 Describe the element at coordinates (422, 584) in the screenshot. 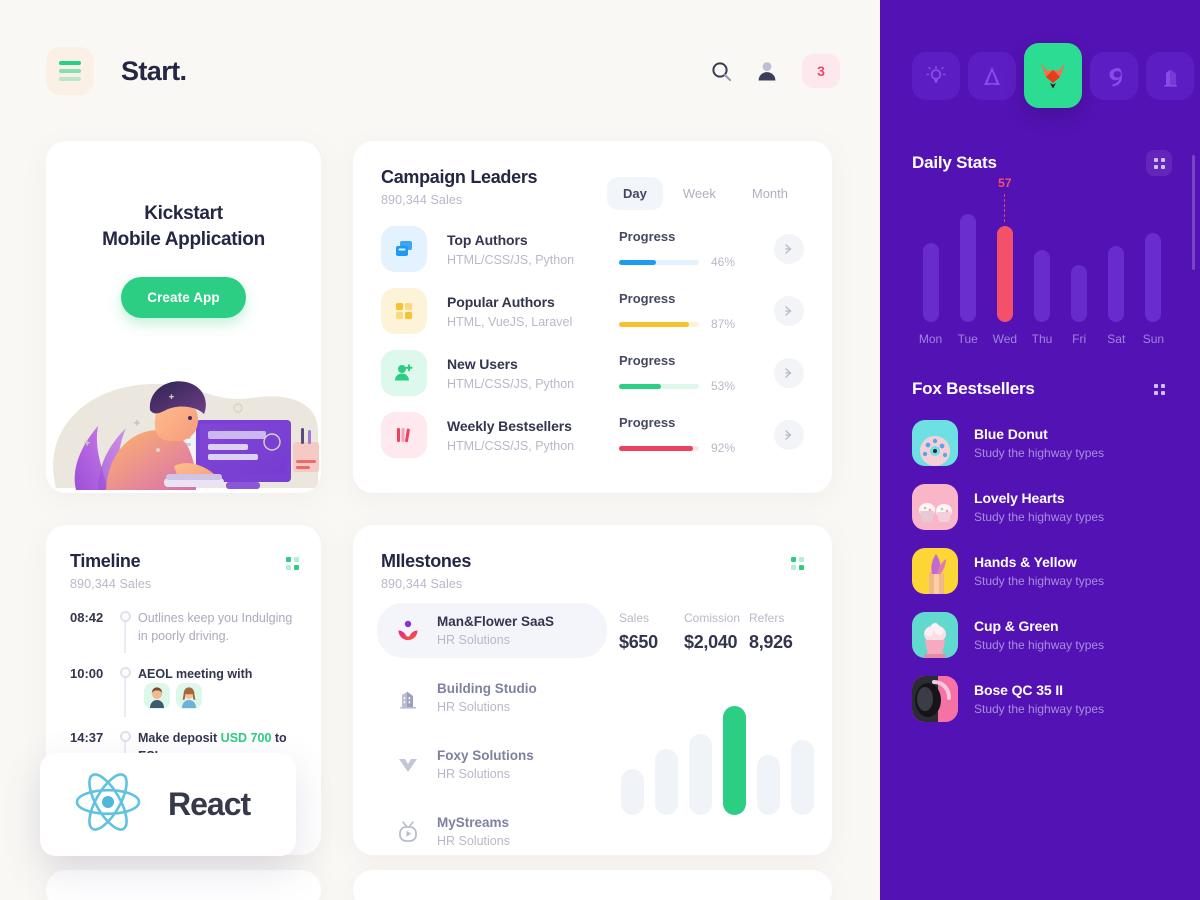

I see `milestones-subtitle: 890,344 Sales` at that location.